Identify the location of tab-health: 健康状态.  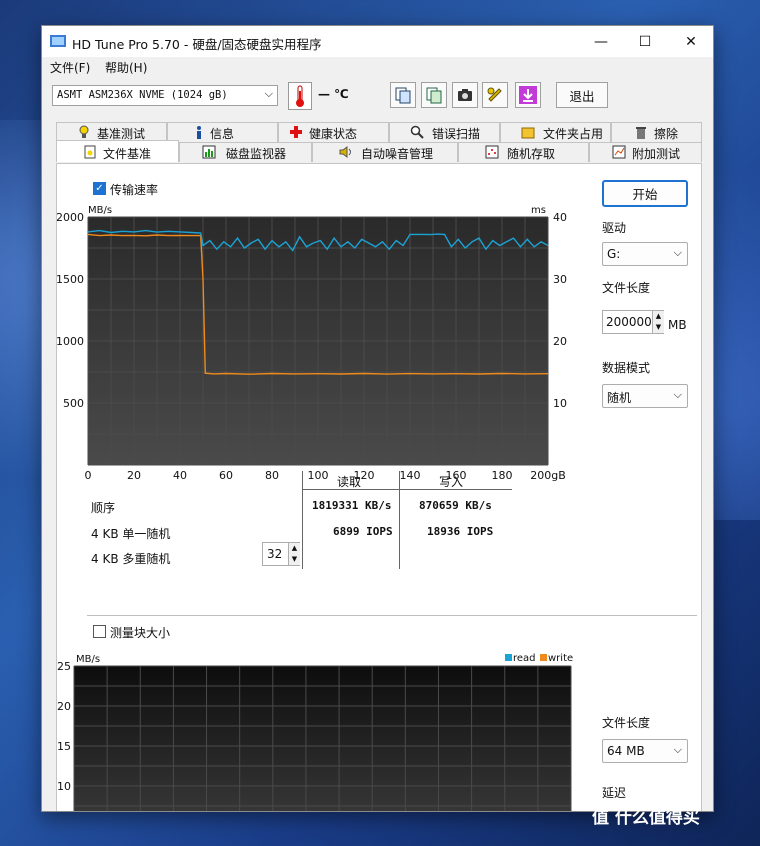
(333, 132).